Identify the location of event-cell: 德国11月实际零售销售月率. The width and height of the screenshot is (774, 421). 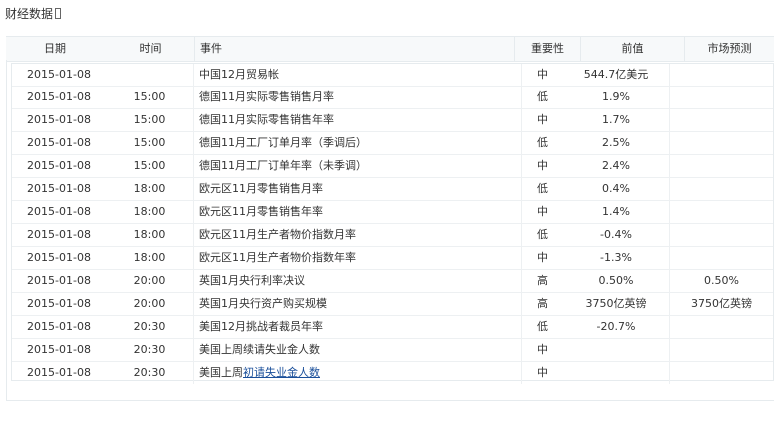
(357, 97).